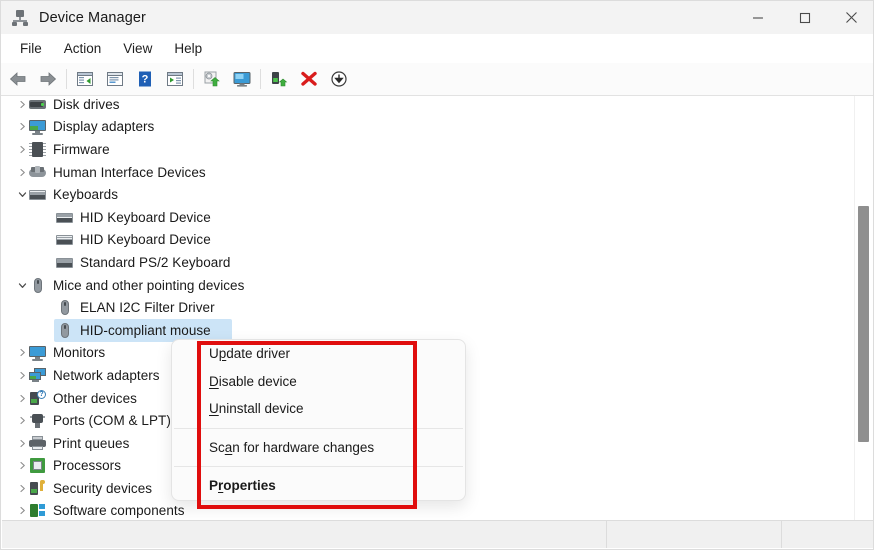  Describe the element at coordinates (106, 375) in the screenshot. I see `tree-row-label: Network adapters` at that location.